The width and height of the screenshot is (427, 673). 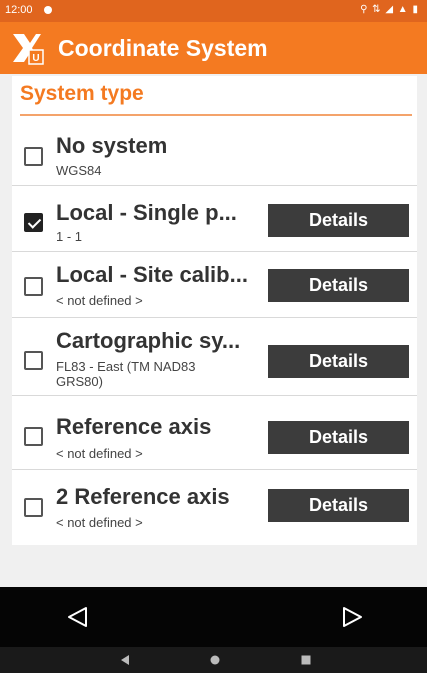 I want to click on app-bar: U Coordinate System, so click(x=213, y=48).